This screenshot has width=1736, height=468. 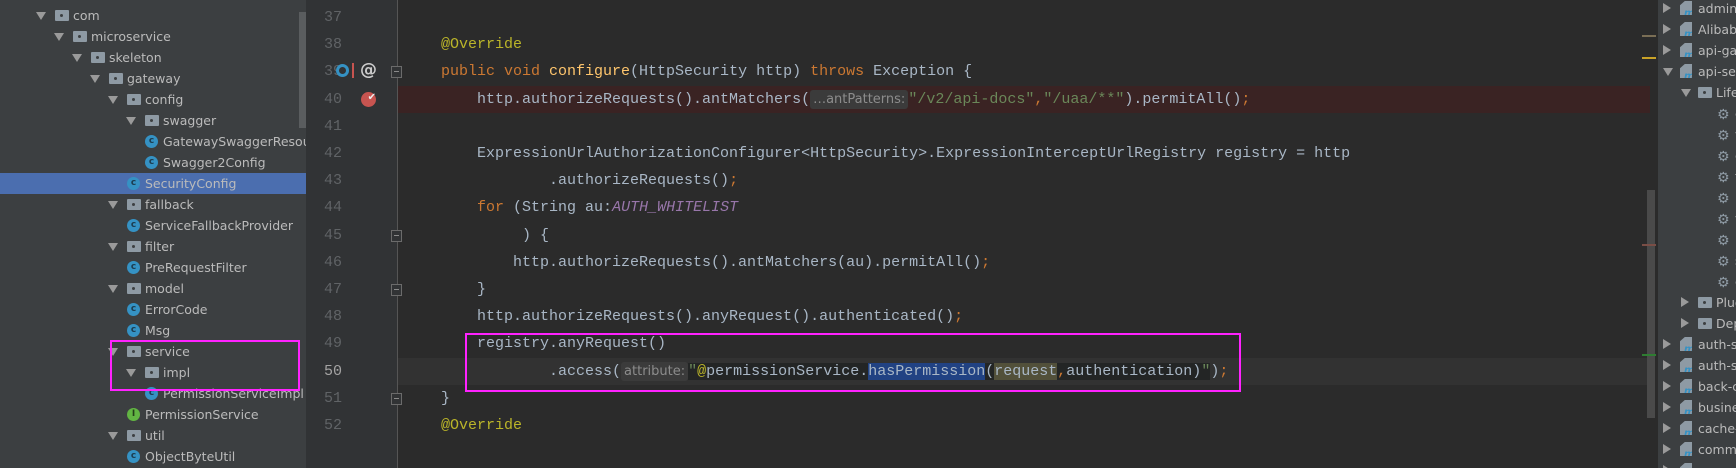 I want to click on maven-item-lifecycle: Lifec, so click(x=1697, y=92).